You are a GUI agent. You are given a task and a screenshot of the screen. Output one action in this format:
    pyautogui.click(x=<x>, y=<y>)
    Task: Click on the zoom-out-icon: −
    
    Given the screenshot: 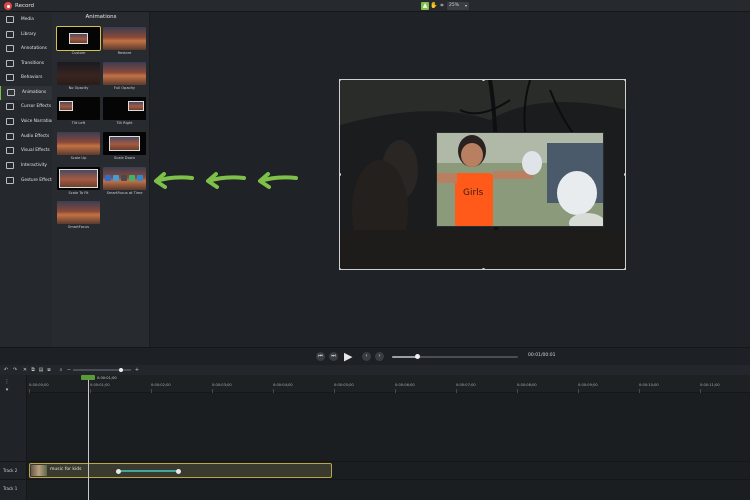 What is the action you would take?
    pyautogui.click(x=69, y=370)
    